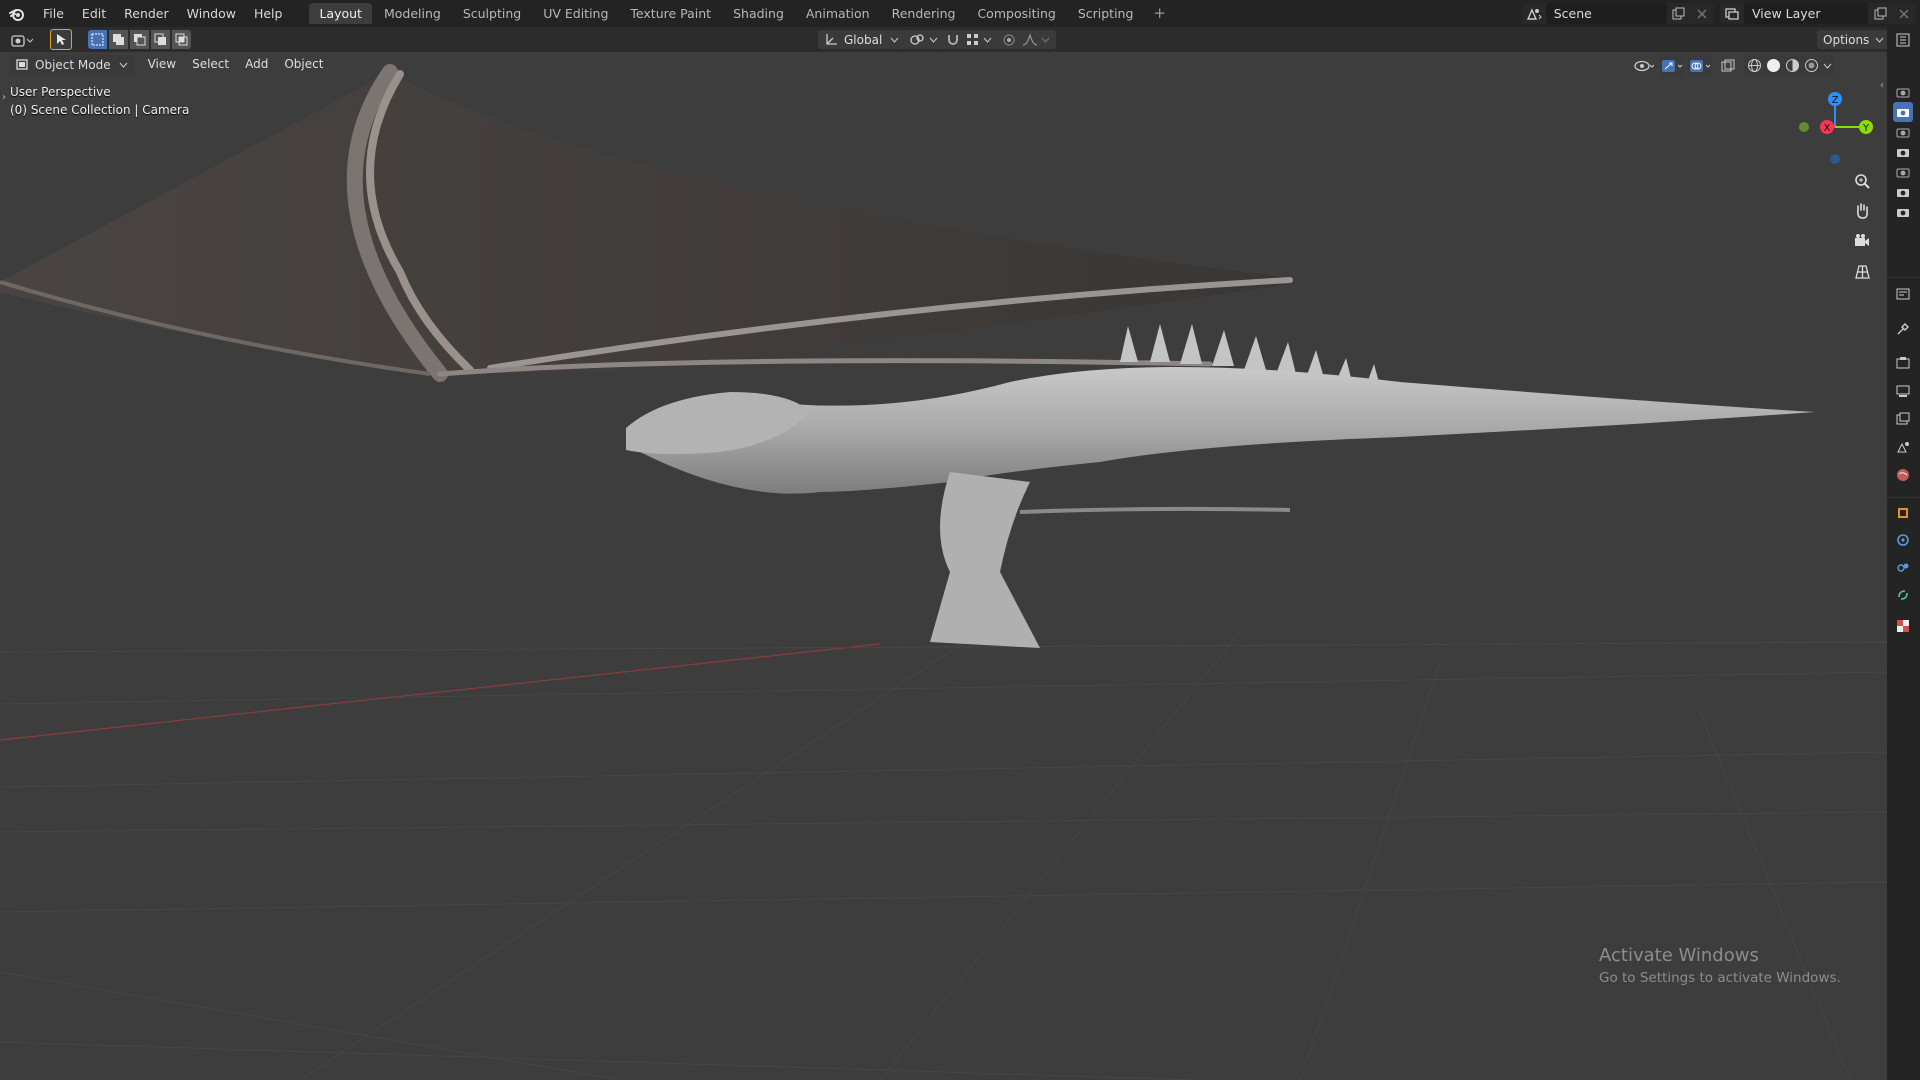 The image size is (1920, 1080). I want to click on tab-compositing: Compositing, so click(1016, 13).